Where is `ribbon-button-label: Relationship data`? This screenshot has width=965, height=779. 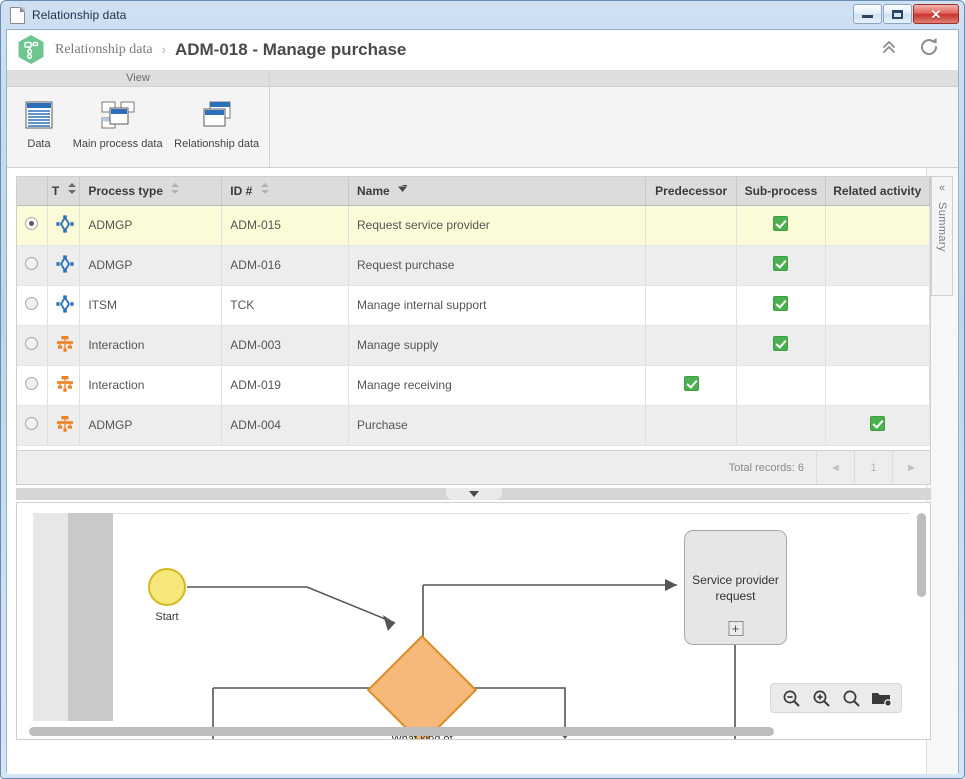
ribbon-button-label: Relationship data is located at coordinates (217, 144).